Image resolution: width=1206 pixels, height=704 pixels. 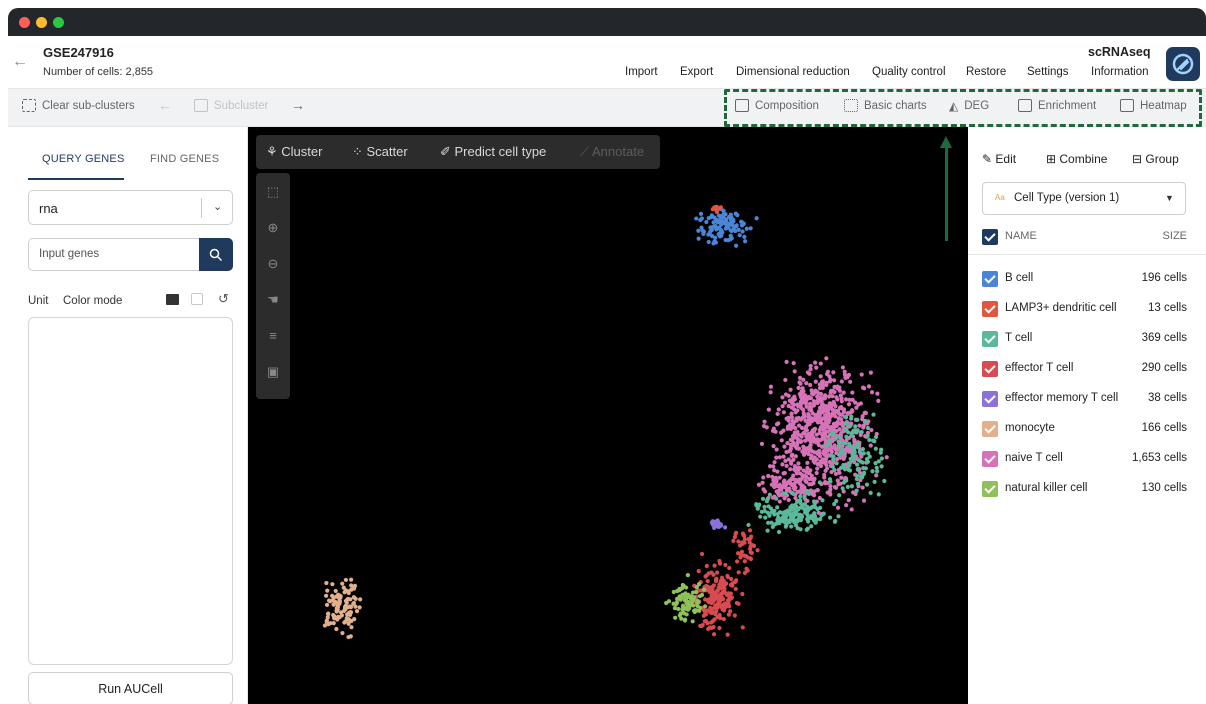 What do you see at coordinates (885, 105) in the screenshot?
I see `basic-charts-button: Basic charts` at bounding box center [885, 105].